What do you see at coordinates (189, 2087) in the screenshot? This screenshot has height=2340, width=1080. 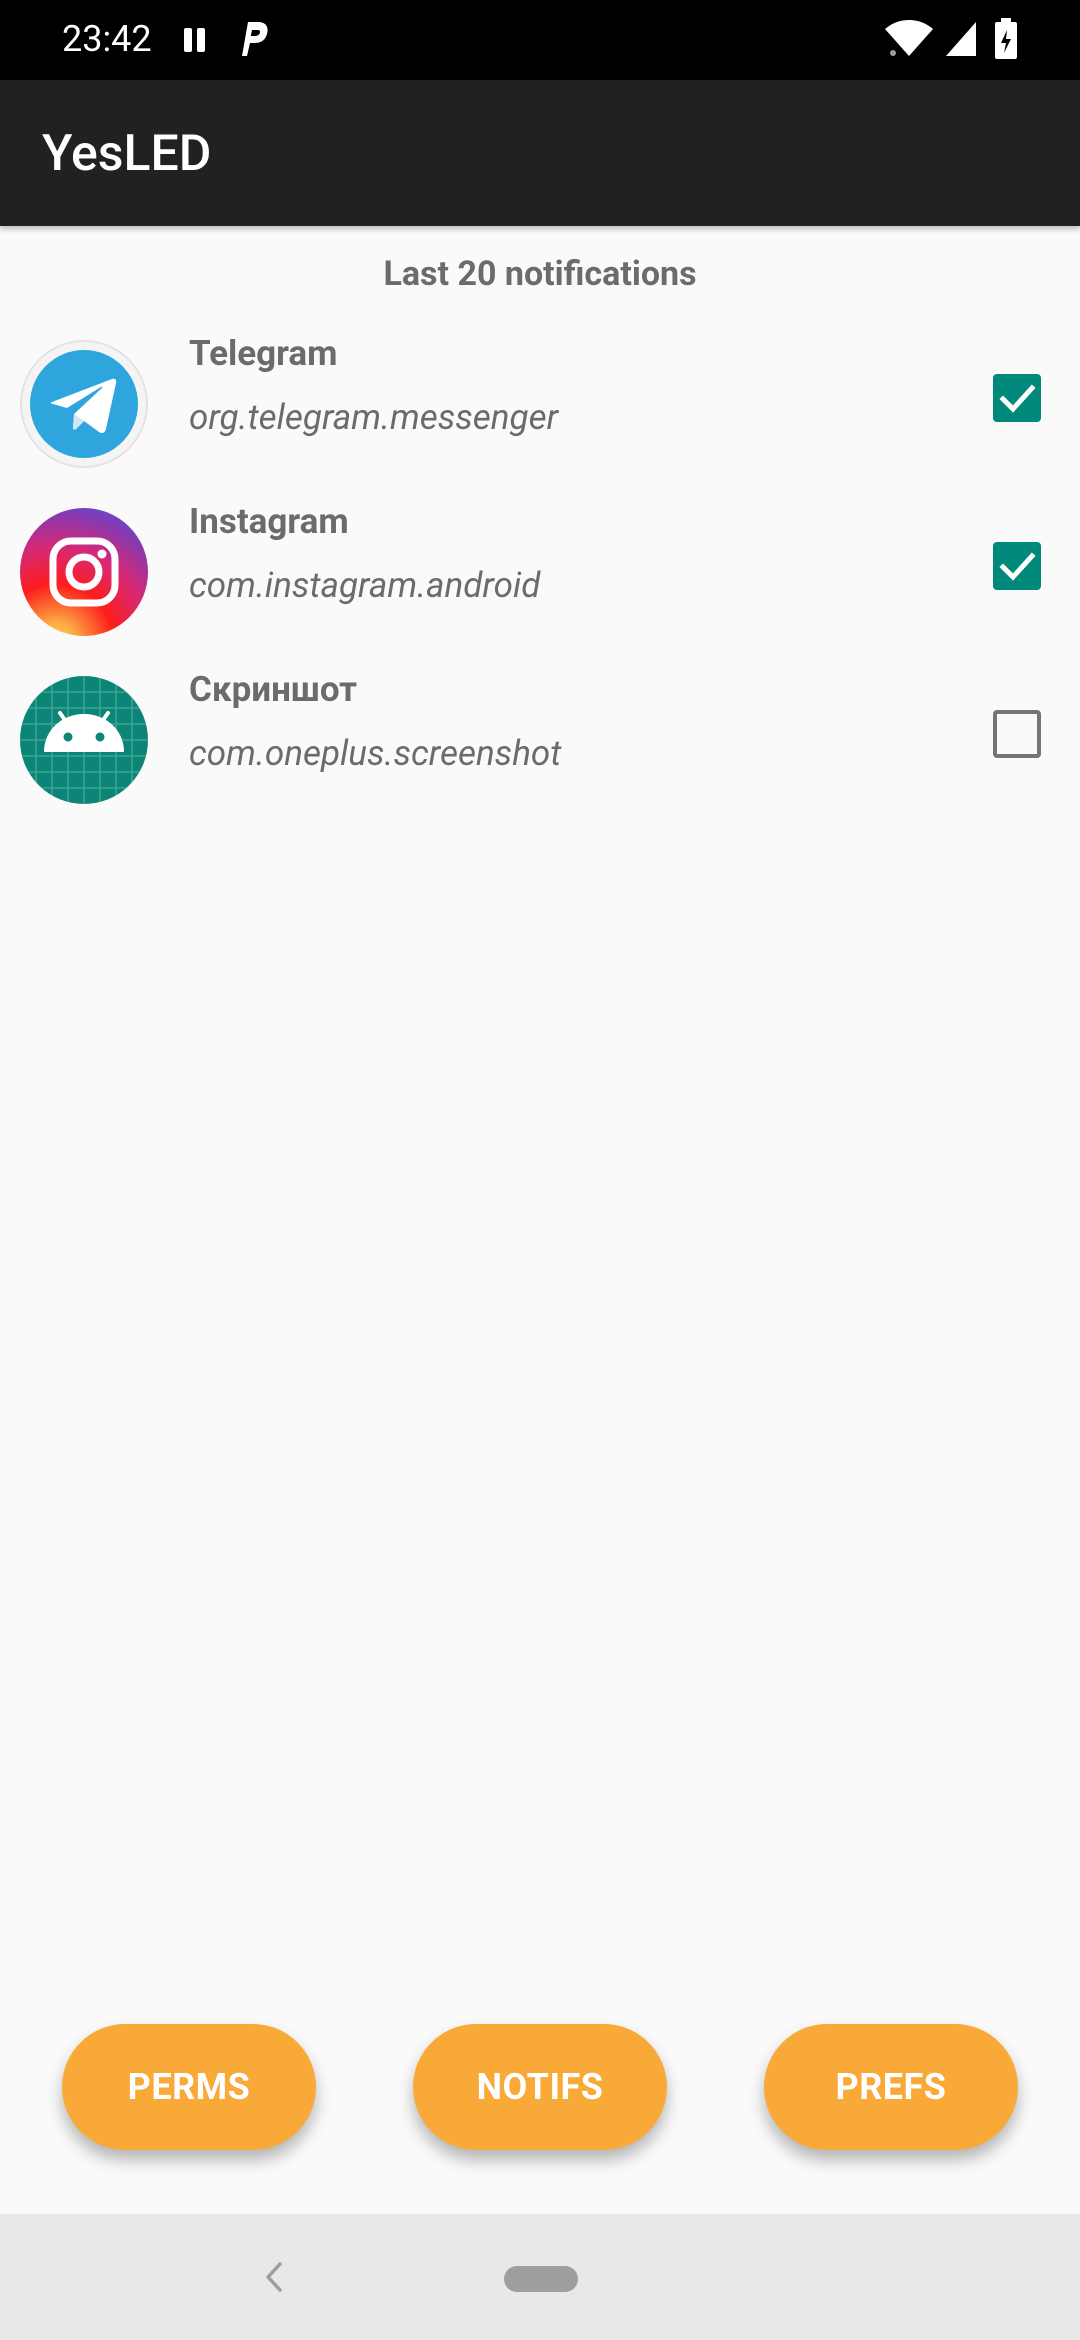 I see `perms-button: PERMS` at bounding box center [189, 2087].